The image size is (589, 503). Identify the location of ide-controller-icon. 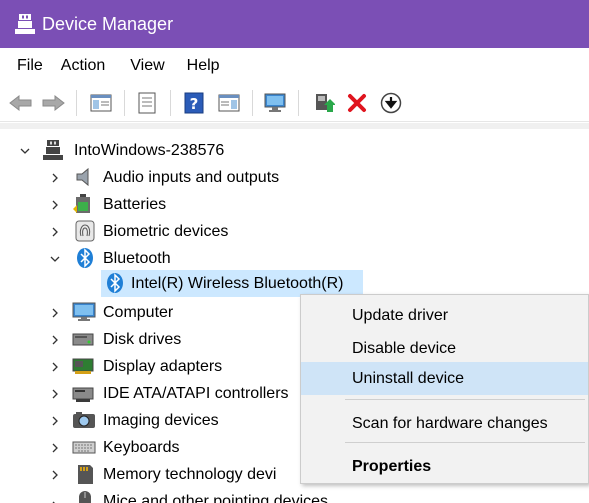
(83, 393).